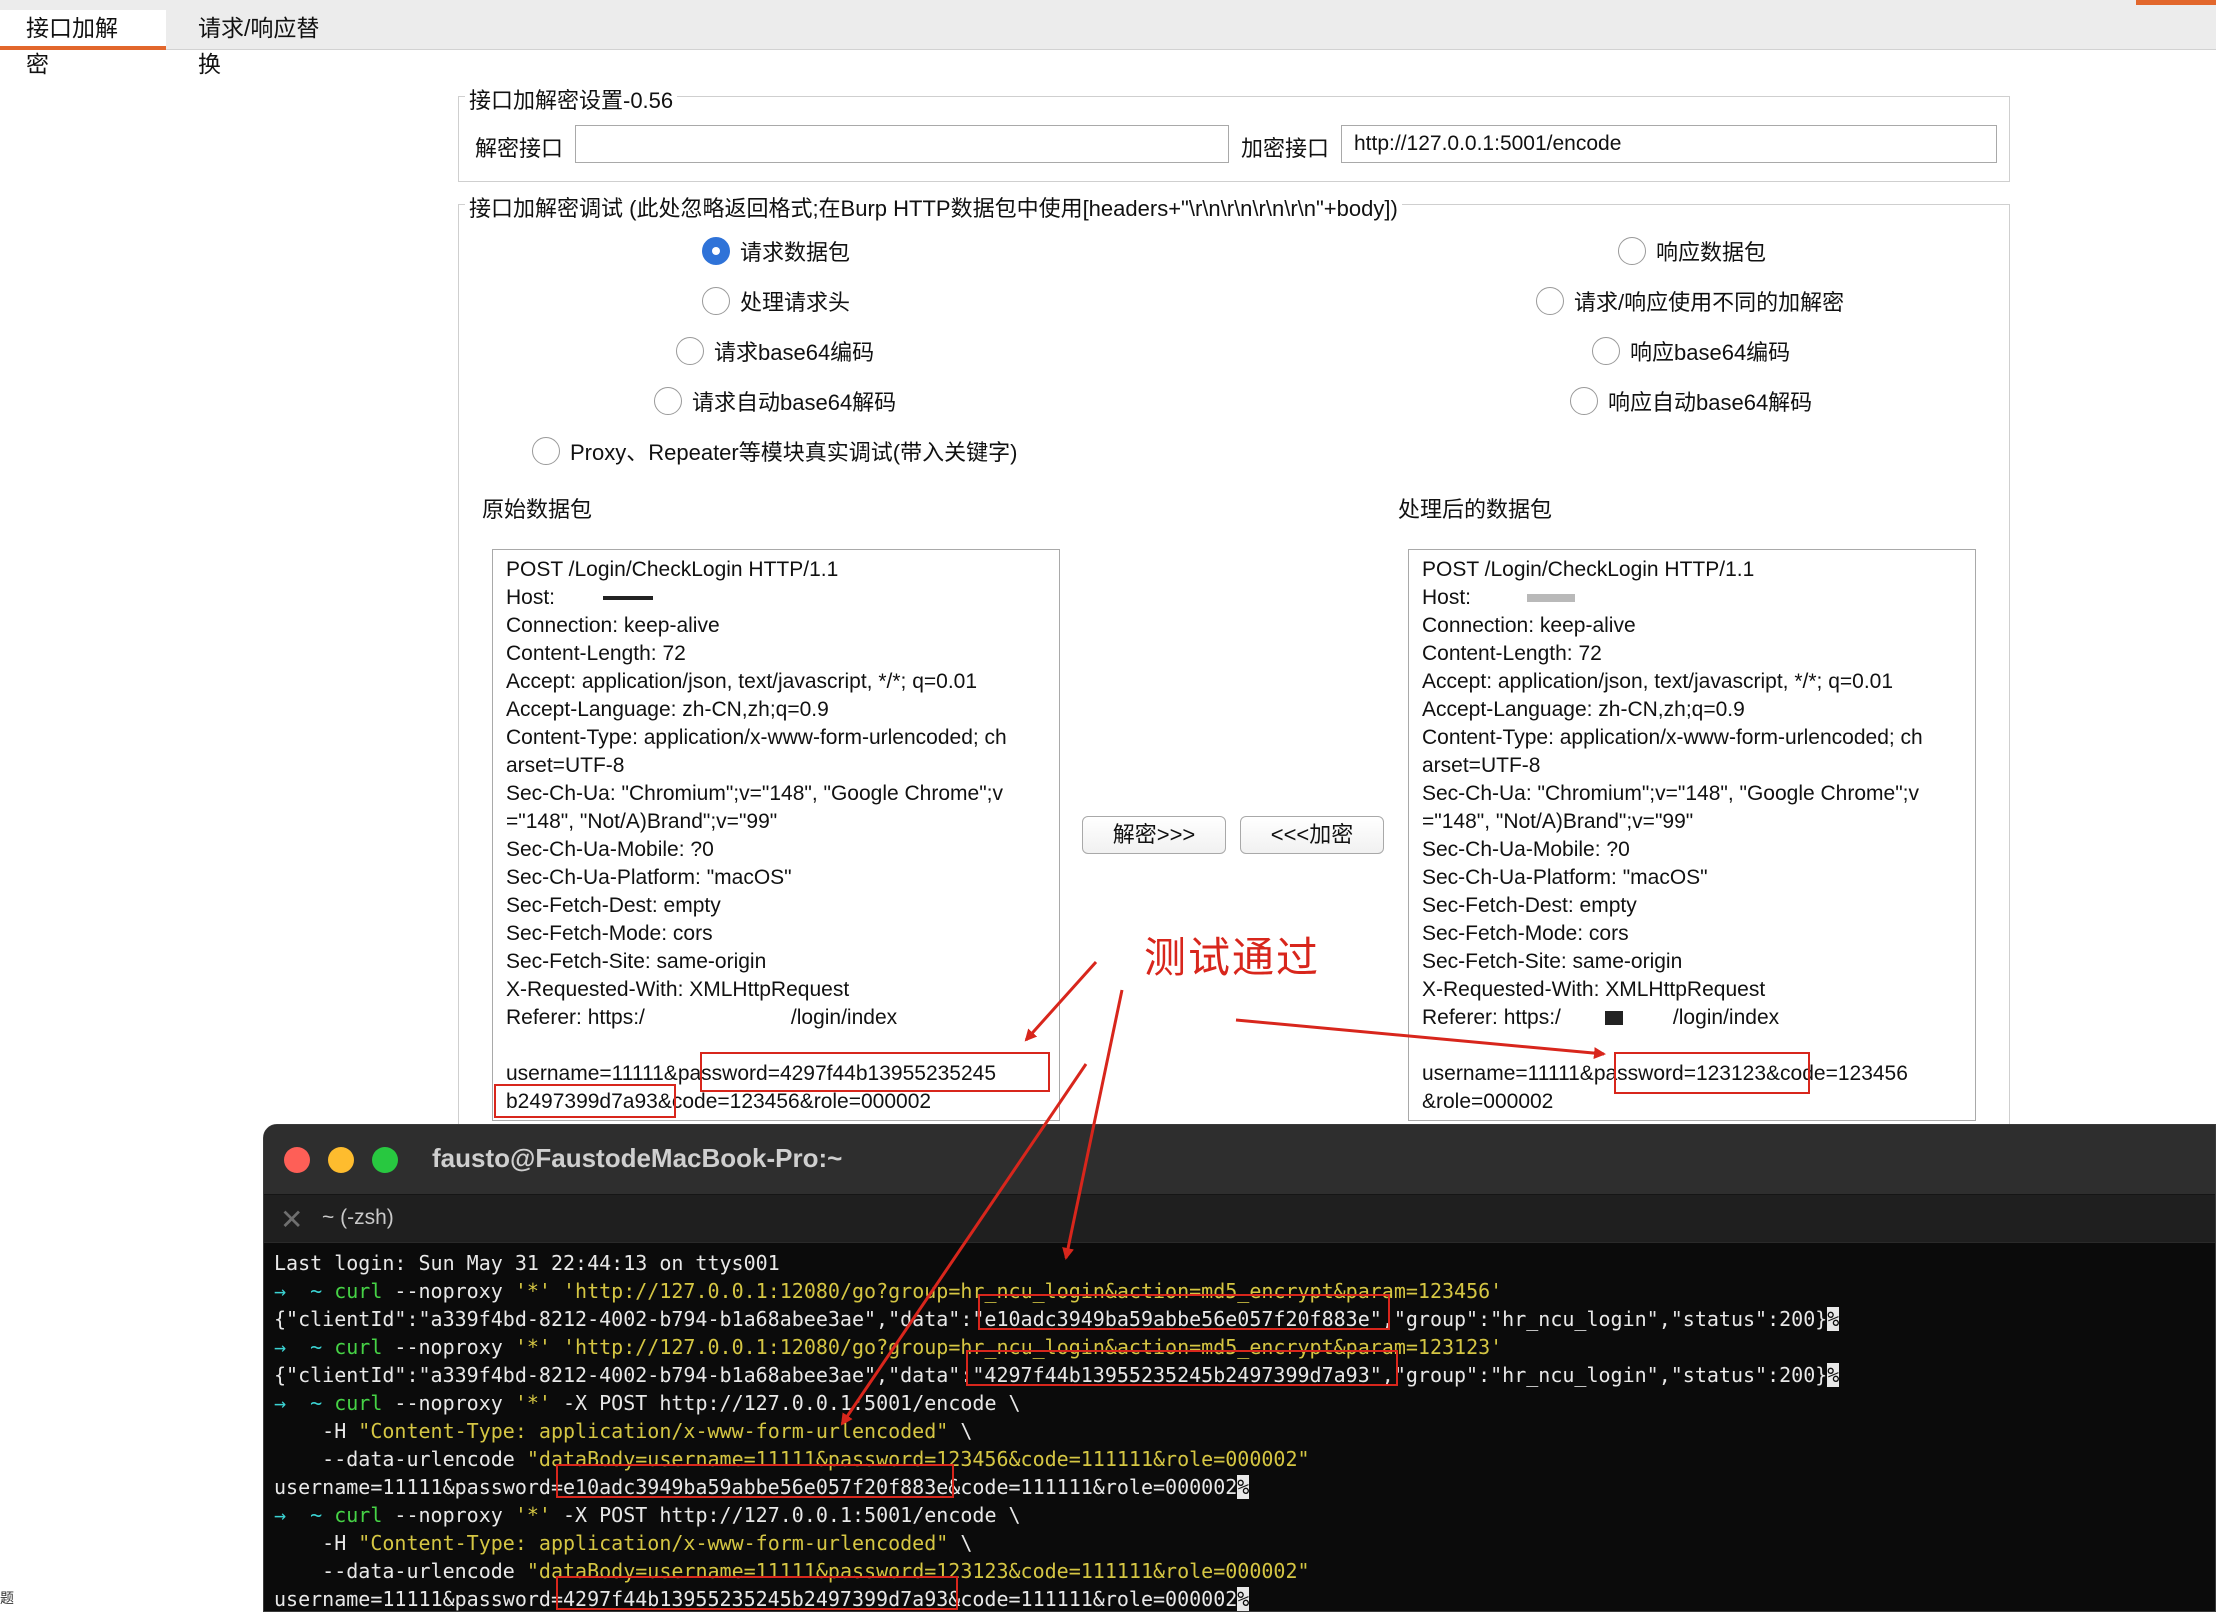 The width and height of the screenshot is (2216, 1612). Describe the element at coordinates (609, 933) in the screenshot. I see `packet-line: Sec-Fetch-Mode: cors` at that location.